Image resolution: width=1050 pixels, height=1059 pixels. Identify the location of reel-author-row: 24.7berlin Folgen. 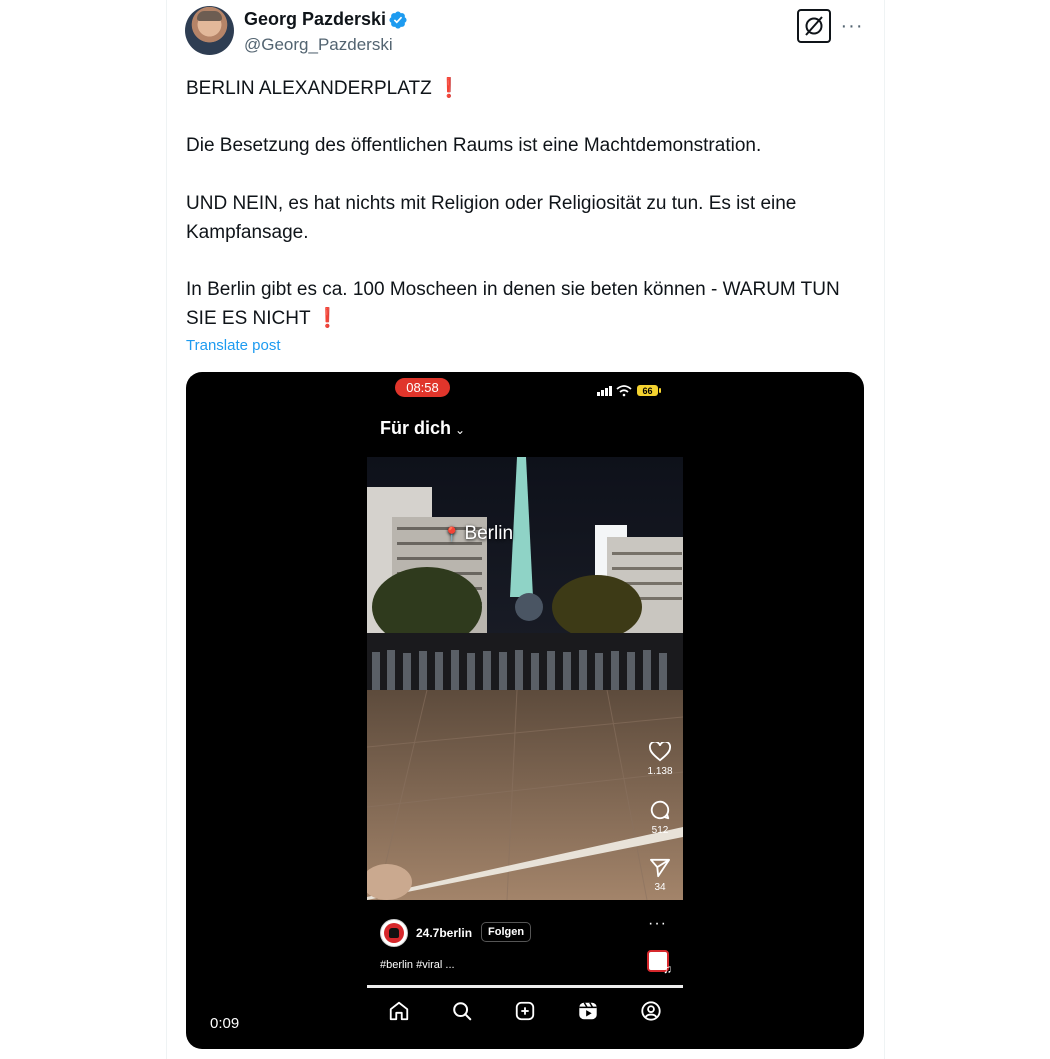
(530, 933).